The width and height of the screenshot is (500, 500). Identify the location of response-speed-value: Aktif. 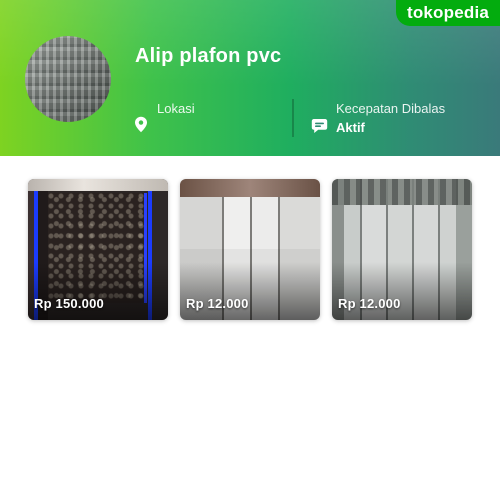
(350, 127).